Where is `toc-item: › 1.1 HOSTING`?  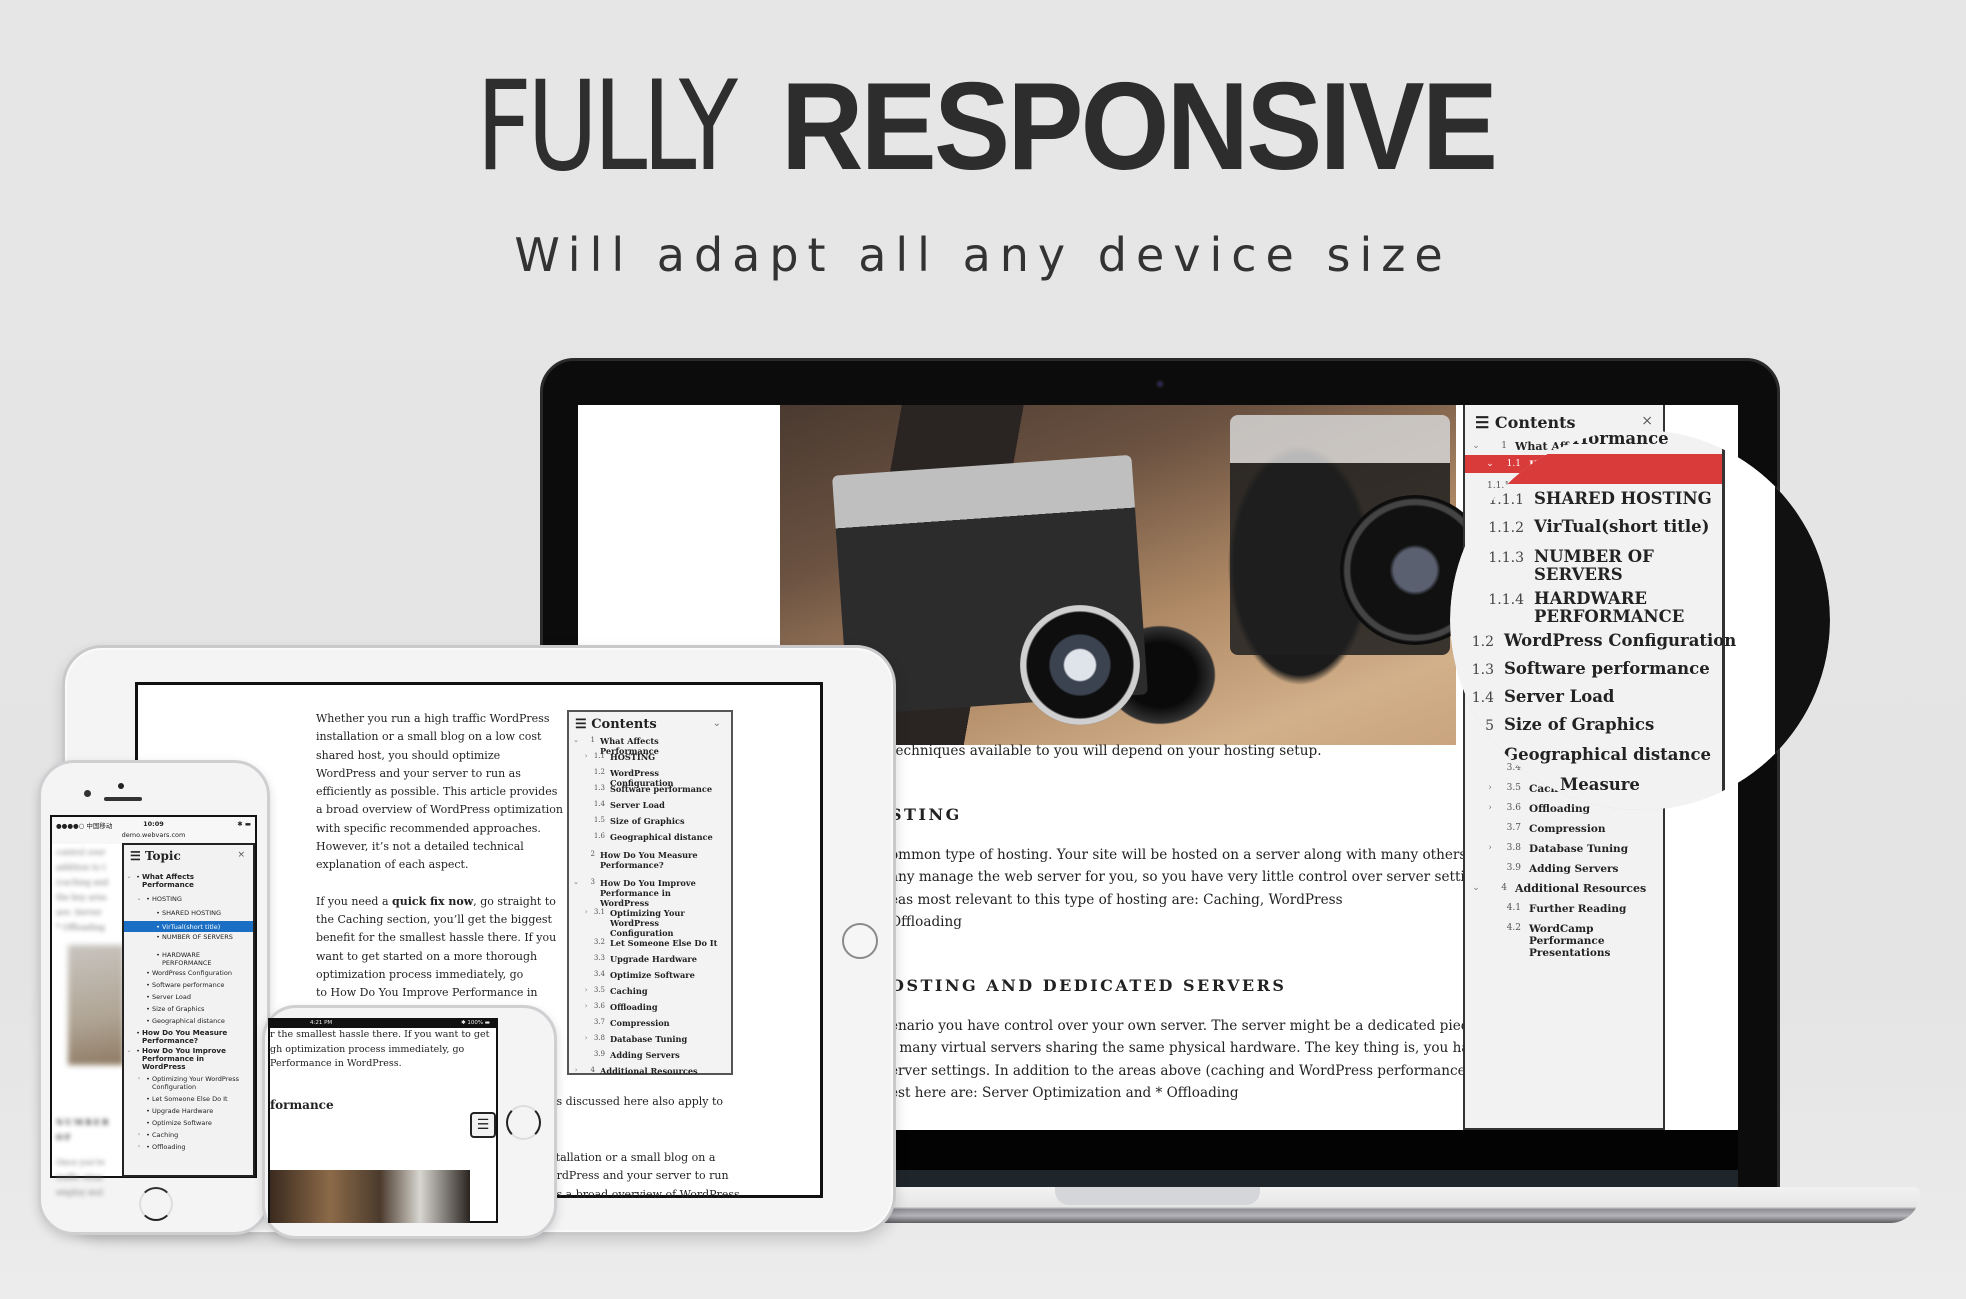 toc-item: › 1.1 HOSTING is located at coordinates (650, 757).